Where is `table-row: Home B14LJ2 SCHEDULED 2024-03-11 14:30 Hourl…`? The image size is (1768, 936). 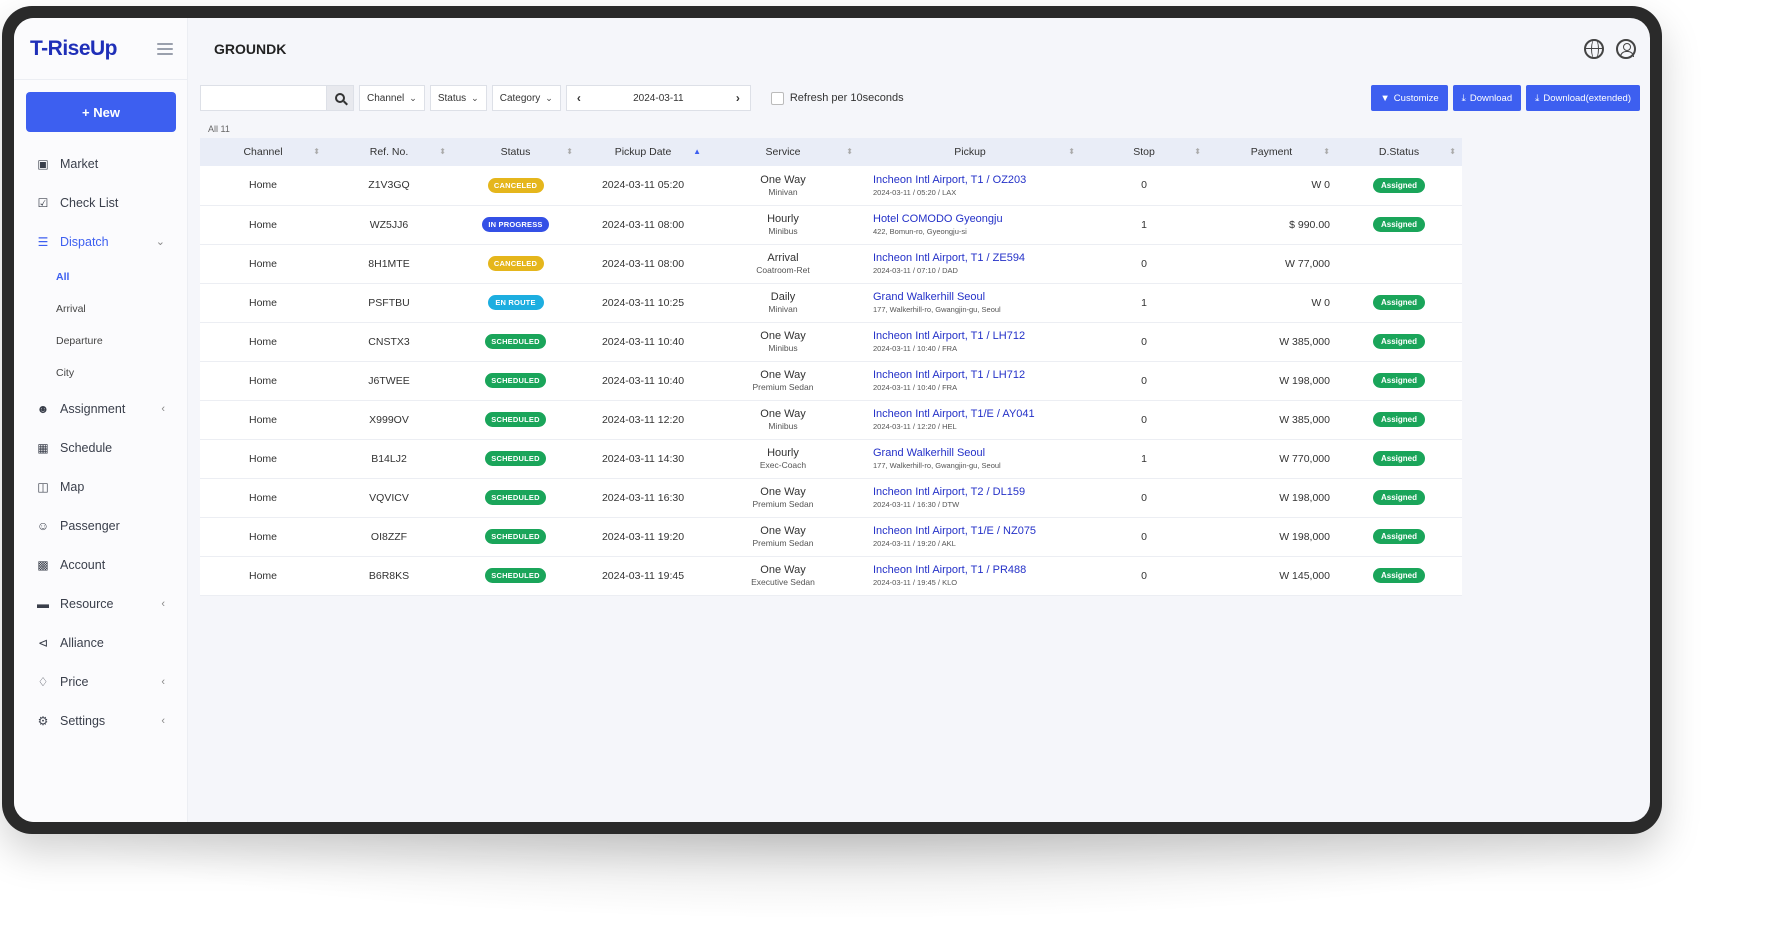 table-row: Home B14LJ2 SCHEDULED 2024-03-11 14:30 Hourl… is located at coordinates (831, 458).